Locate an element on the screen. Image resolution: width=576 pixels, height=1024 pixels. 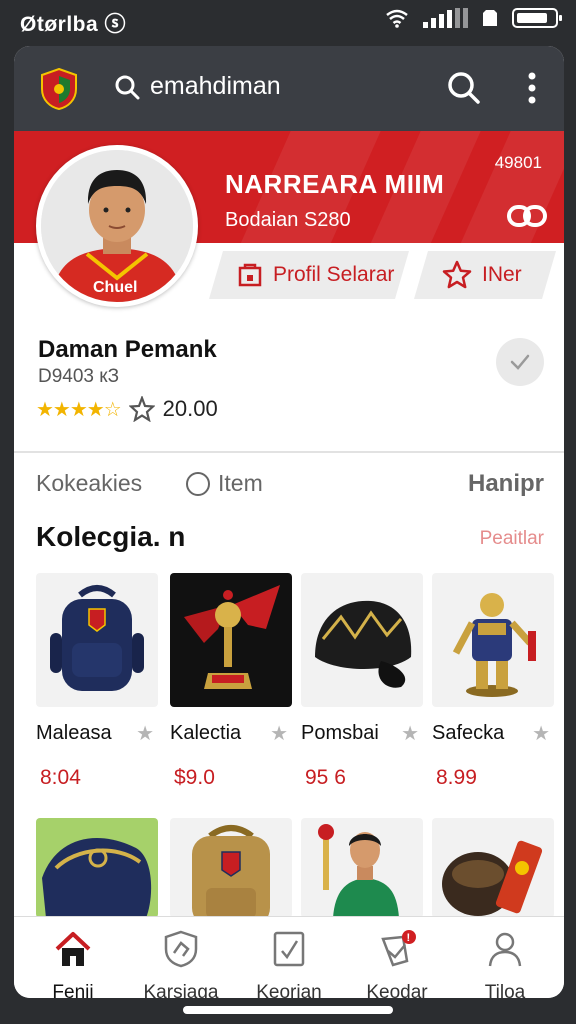
tab-hanipr: Hanipr is located at coordinates (506, 484).